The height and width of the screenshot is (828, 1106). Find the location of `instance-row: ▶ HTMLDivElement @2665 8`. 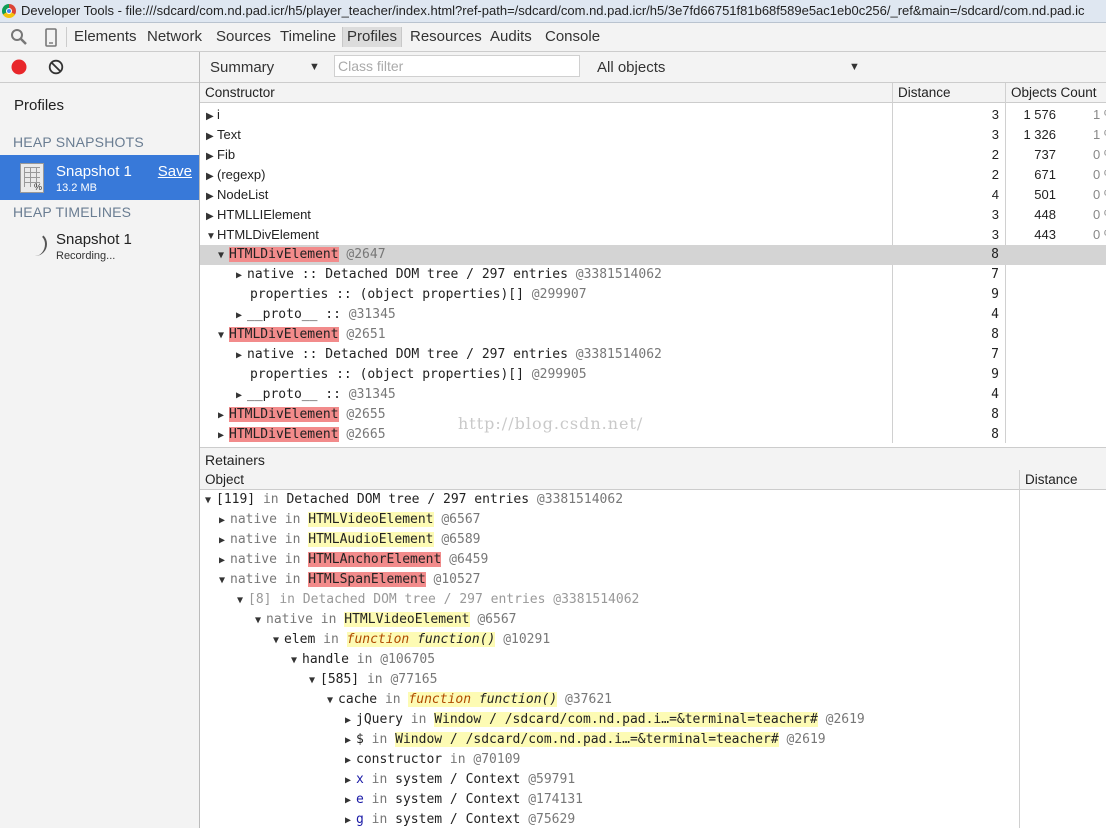

instance-row: ▶ HTMLDivElement @2665 8 is located at coordinates (653, 435).